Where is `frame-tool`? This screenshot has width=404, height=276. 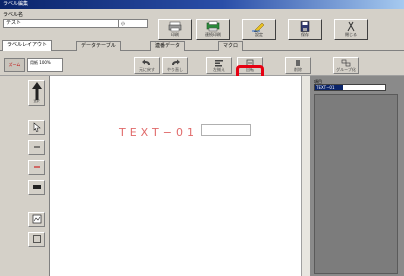 frame-tool is located at coordinates (36, 239).